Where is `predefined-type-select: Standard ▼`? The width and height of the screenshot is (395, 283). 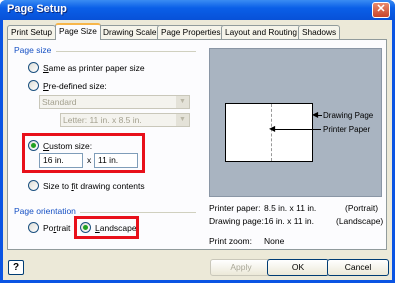
predefined-type-select: Standard ▼ is located at coordinates (114, 102).